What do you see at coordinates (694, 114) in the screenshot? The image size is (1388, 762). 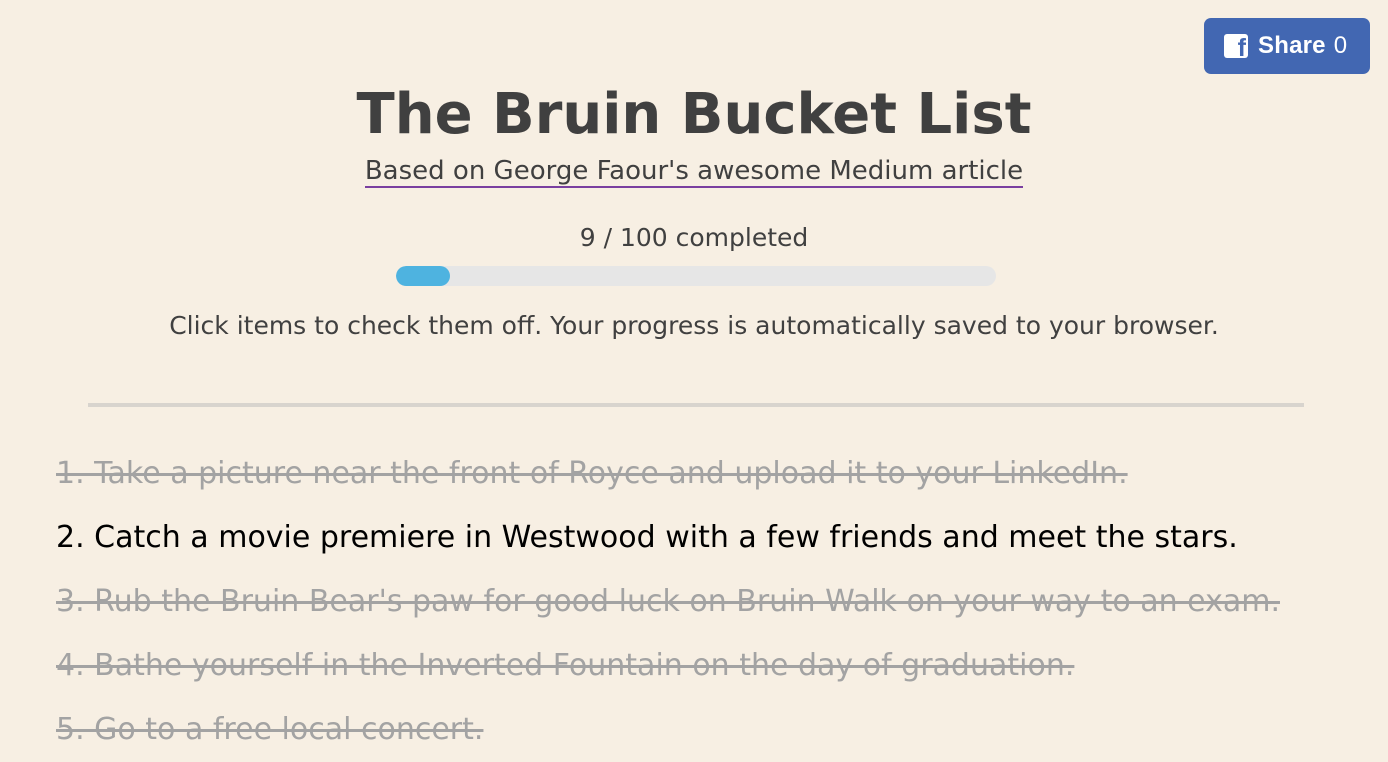 I see `page-title: The Bruin Bucket List` at bounding box center [694, 114].